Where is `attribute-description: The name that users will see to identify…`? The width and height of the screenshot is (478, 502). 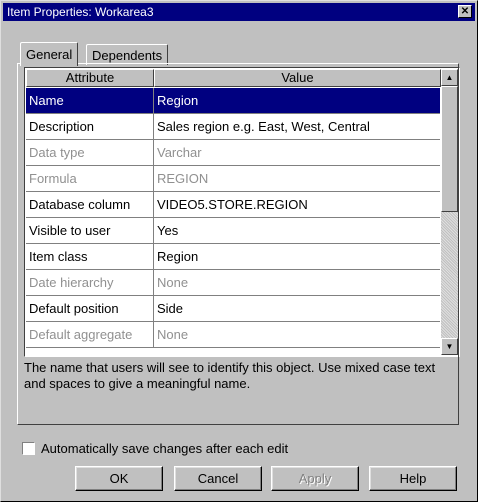 attribute-description: The name that users will see to identify… is located at coordinates (230, 375).